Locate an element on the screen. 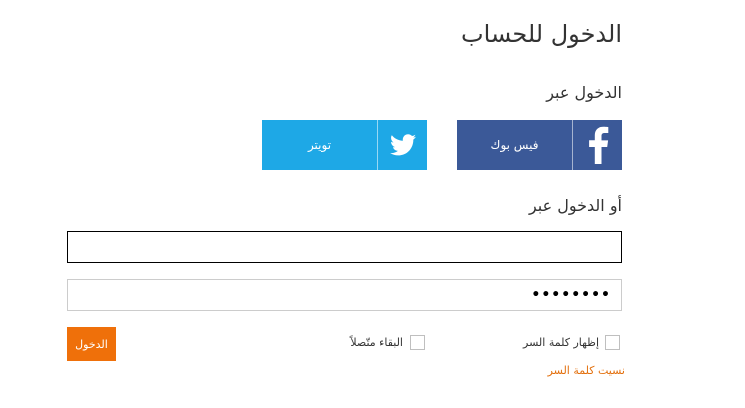 Image resolution: width=745 pixels, height=408 pixels. or-login-via-label: أو الدخول عبر is located at coordinates (575, 205).